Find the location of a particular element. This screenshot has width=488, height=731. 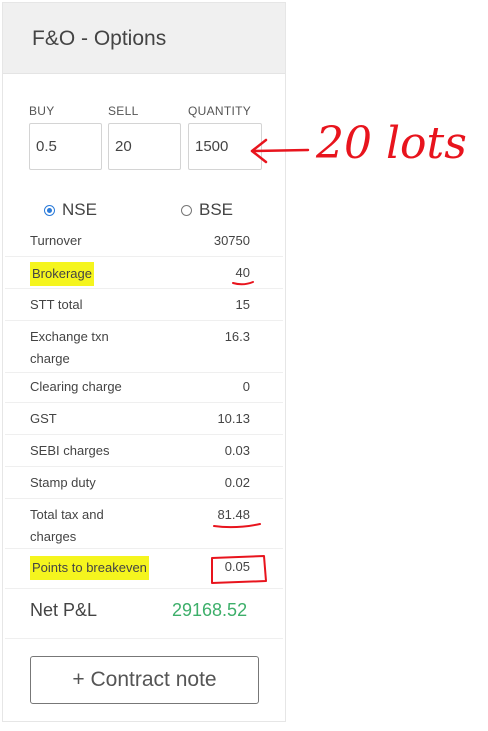

annotation-arrow is located at coordinates (280, 150).